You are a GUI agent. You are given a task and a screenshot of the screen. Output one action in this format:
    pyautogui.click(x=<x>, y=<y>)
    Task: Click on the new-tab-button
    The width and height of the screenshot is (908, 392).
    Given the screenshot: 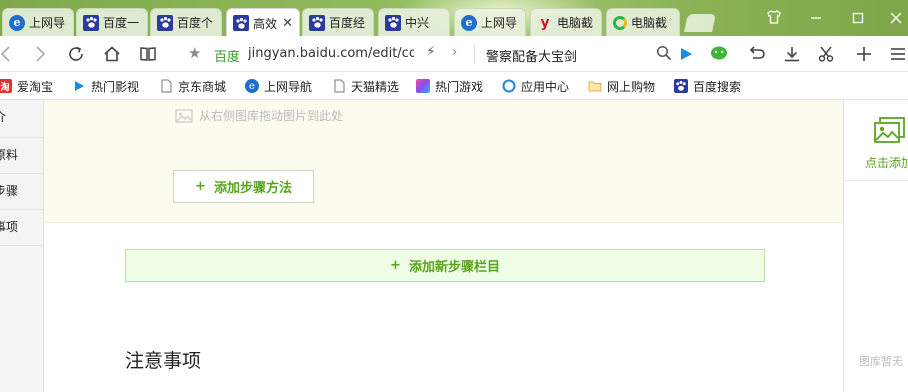 What is the action you would take?
    pyautogui.click(x=700, y=23)
    